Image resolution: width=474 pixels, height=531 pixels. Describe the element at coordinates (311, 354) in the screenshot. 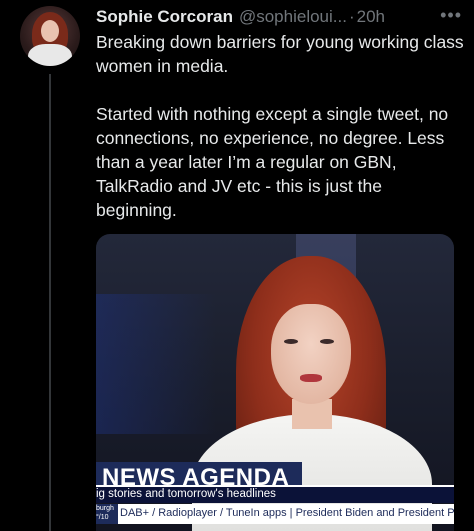

I see `person-face` at that location.